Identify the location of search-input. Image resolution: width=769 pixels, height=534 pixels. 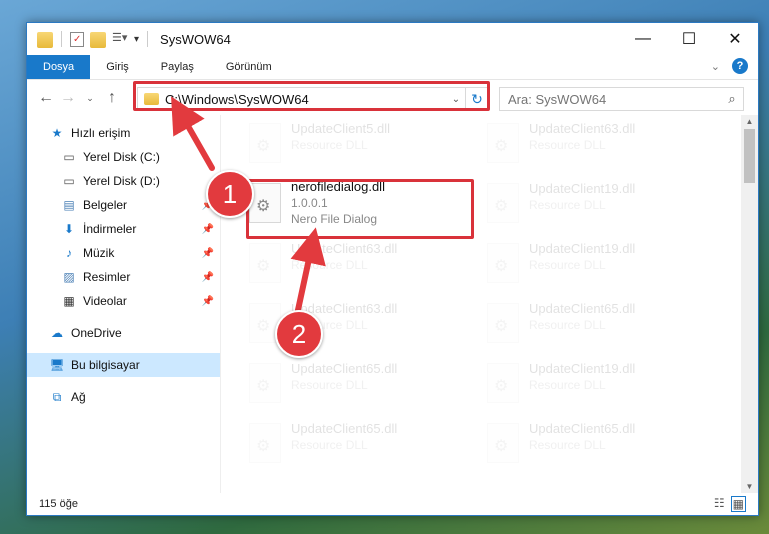
(610, 99).